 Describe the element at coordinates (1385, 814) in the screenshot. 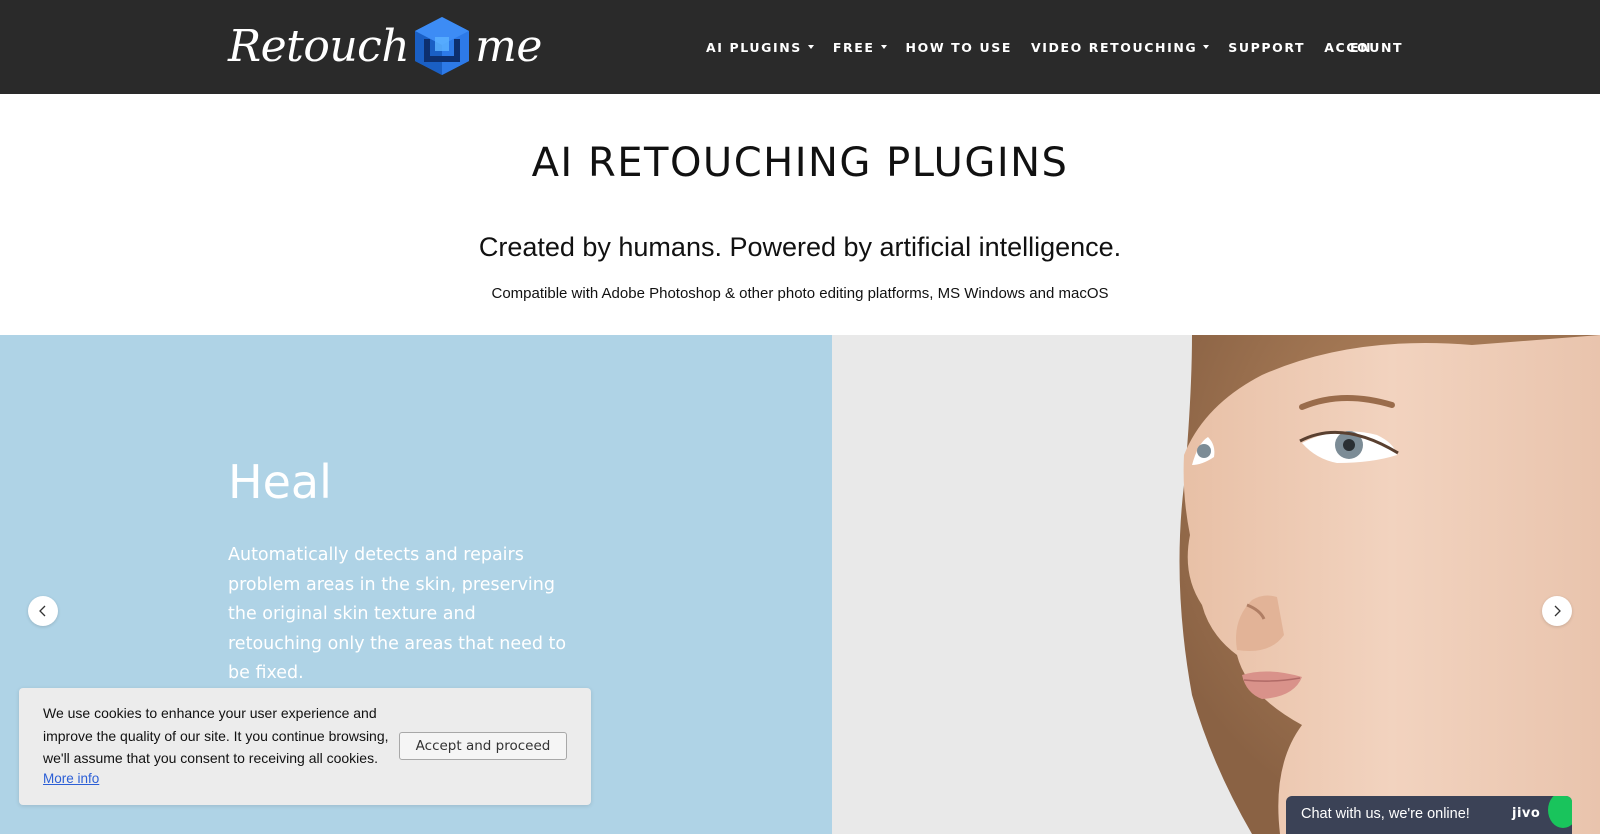

I see `chat-widget-label: Chat with us, we're online!` at that location.